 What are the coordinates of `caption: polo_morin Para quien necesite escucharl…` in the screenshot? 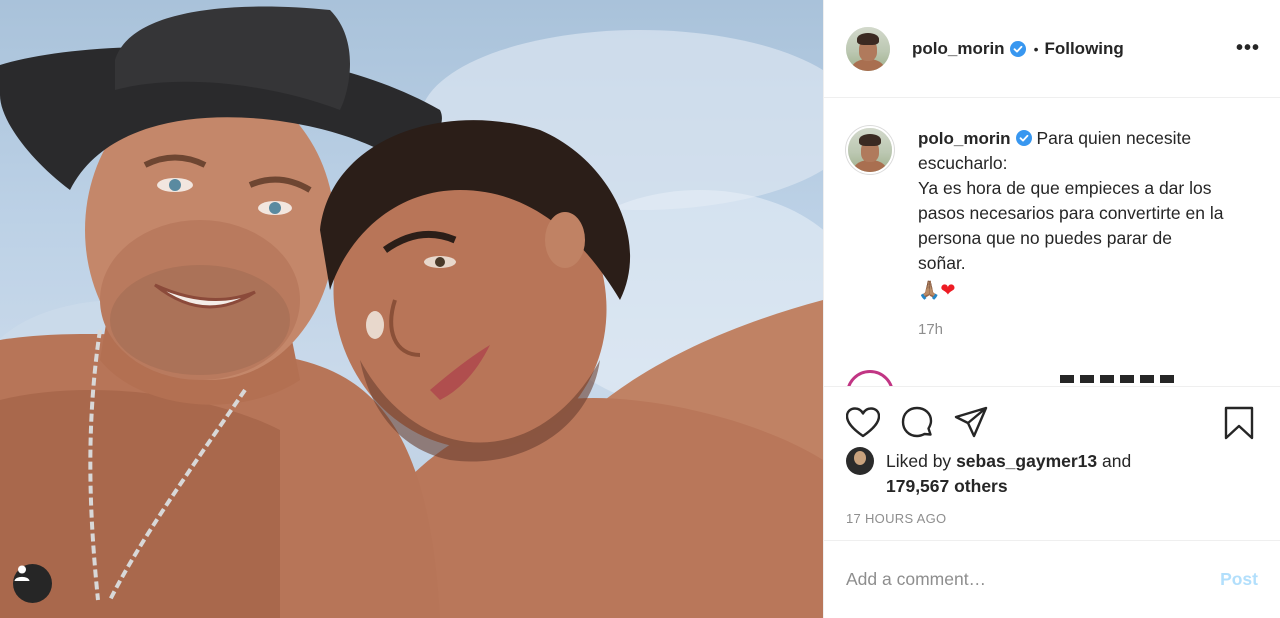 It's located at (1052, 234).